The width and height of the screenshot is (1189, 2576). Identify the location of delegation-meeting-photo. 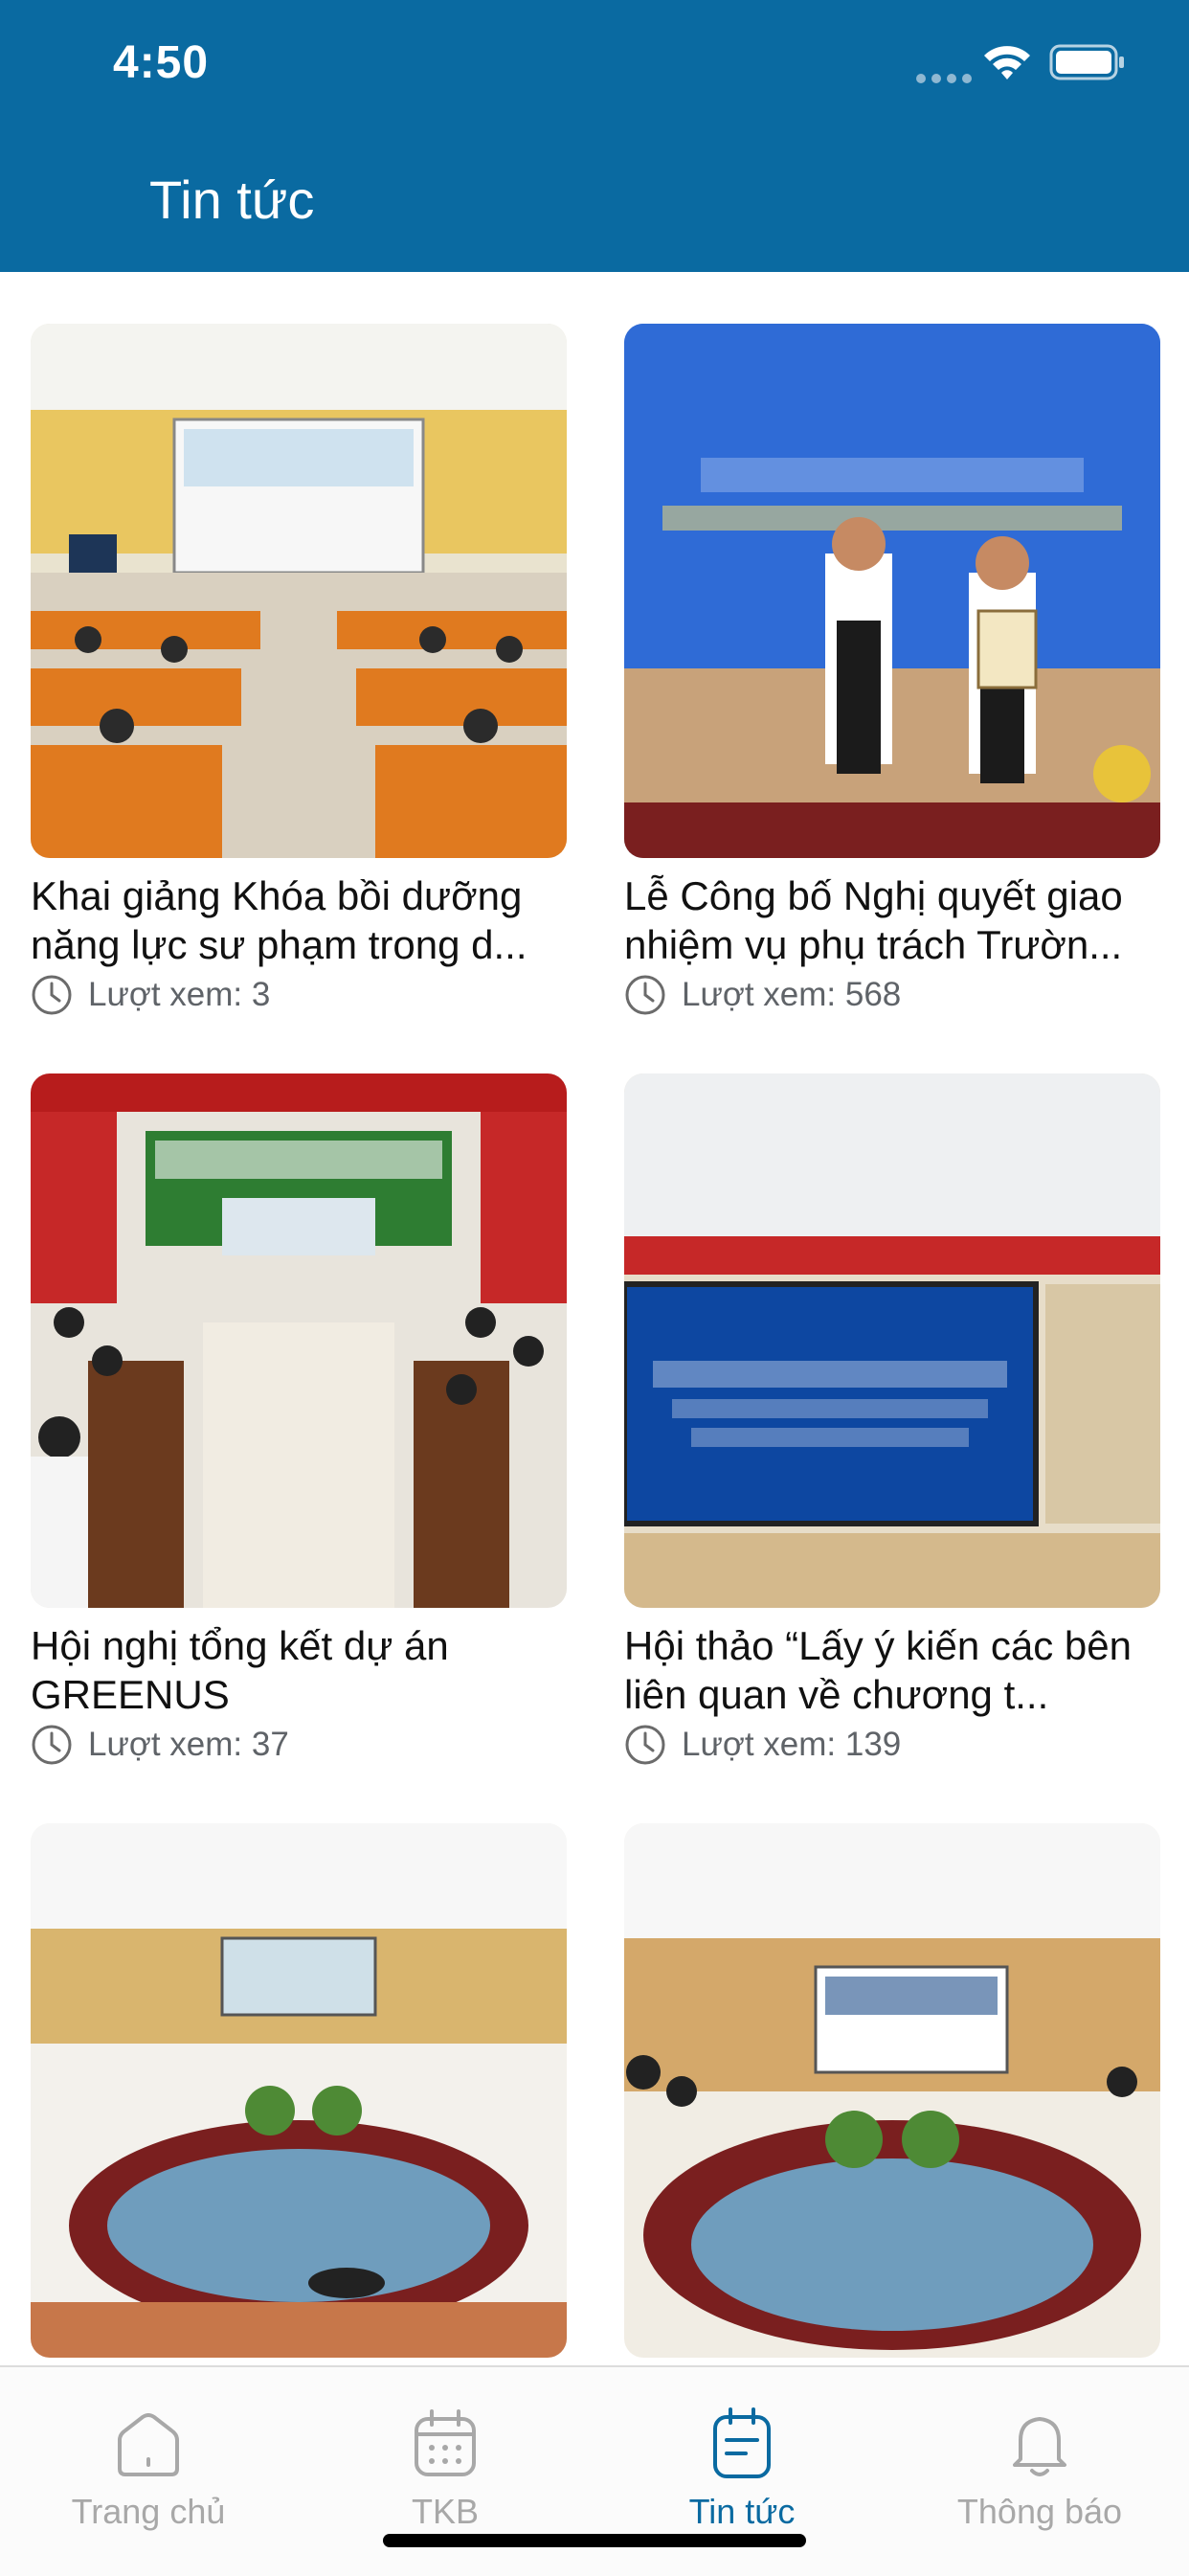
(892, 2090).